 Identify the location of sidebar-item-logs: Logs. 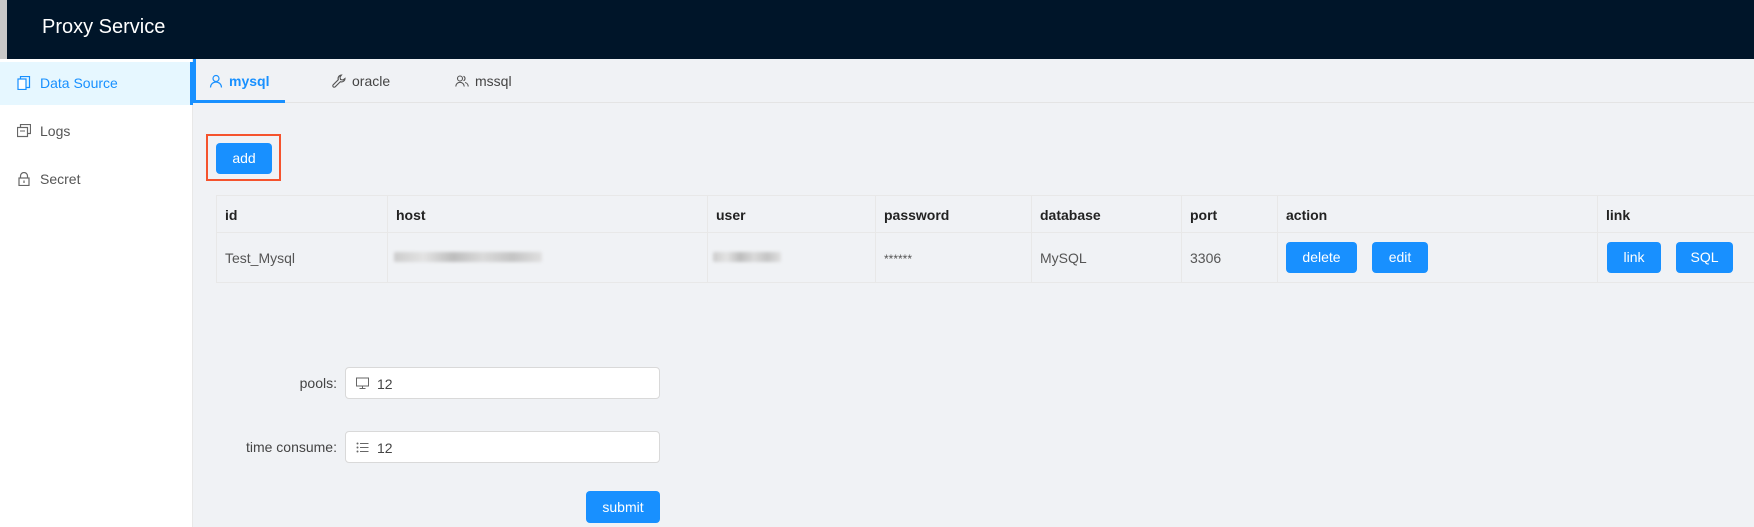
(96, 131).